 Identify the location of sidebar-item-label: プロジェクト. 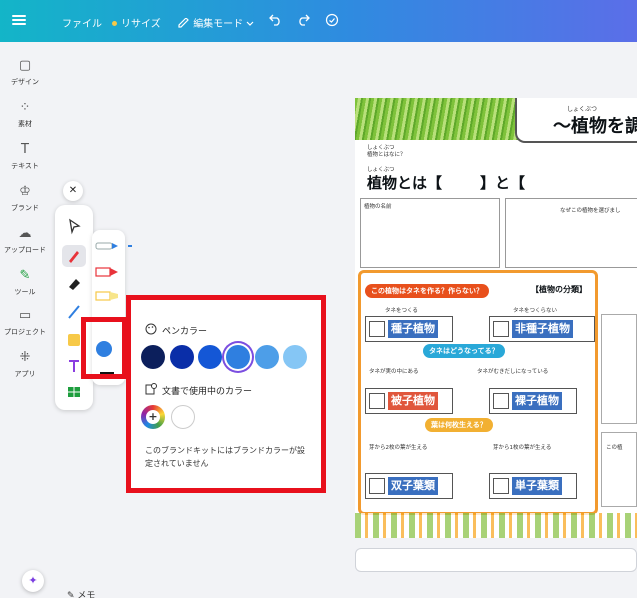
(25, 332).